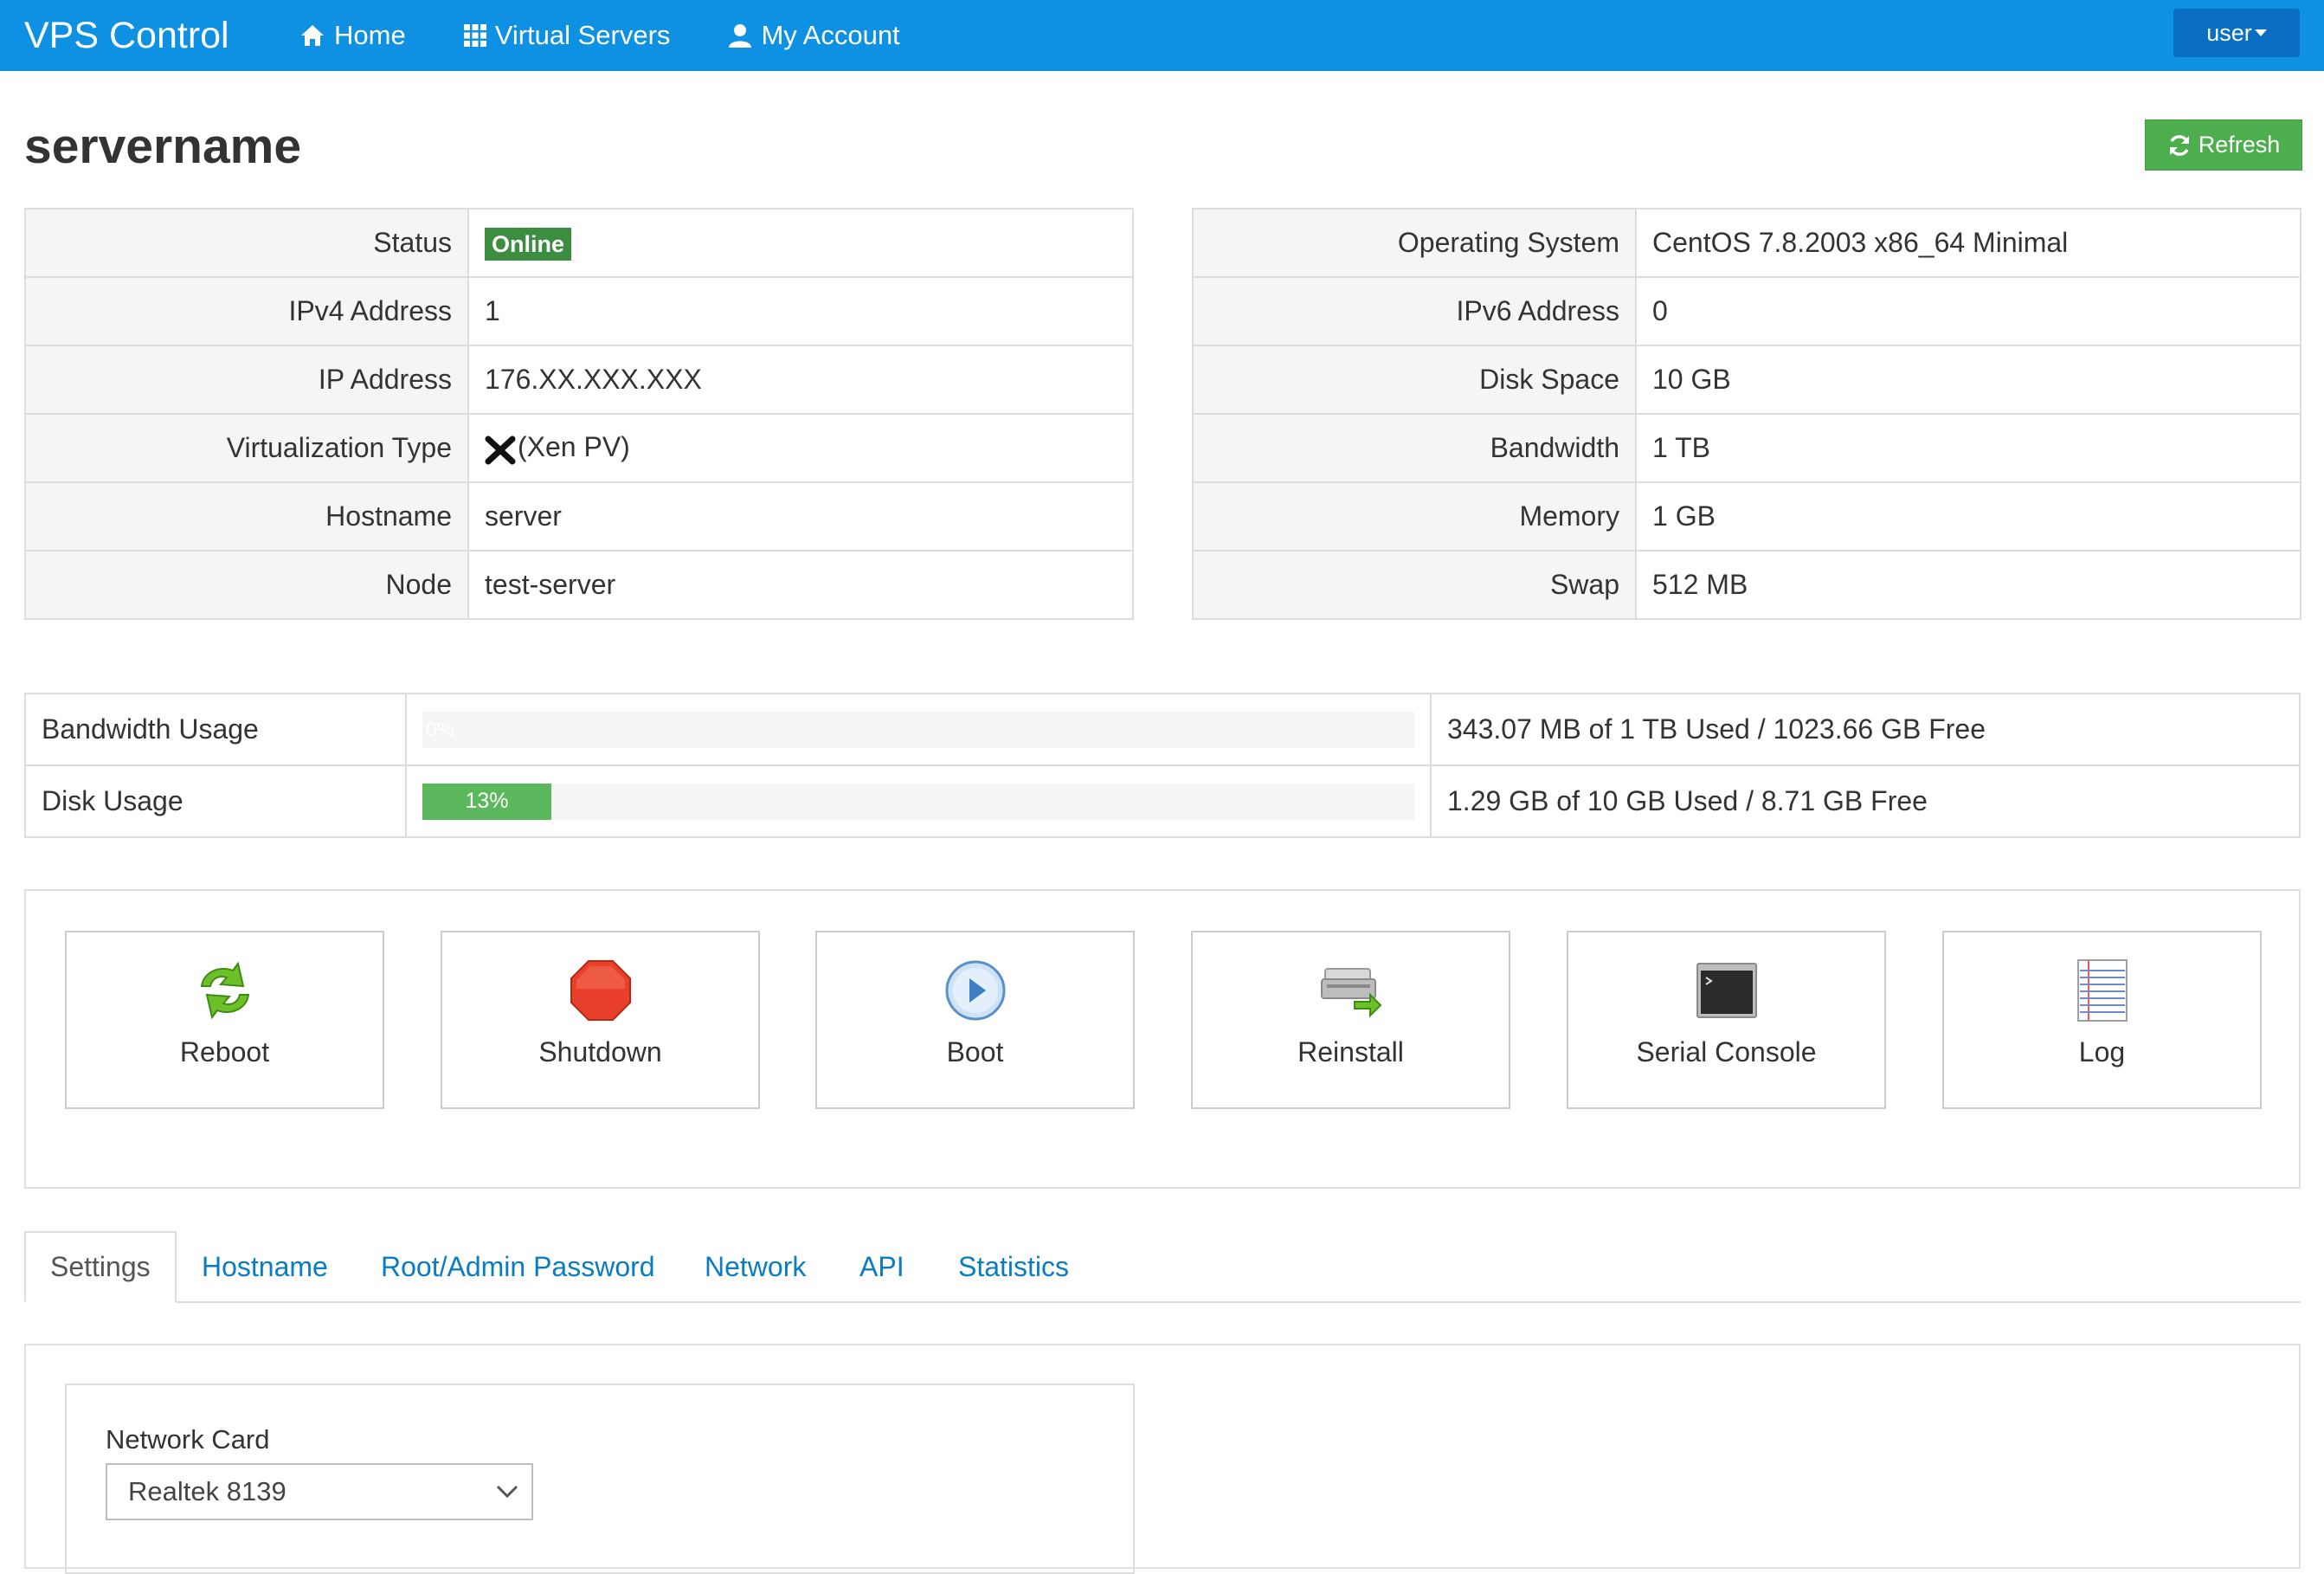 This screenshot has height=1574, width=2324. I want to click on reboot-button: Reboot, so click(224, 1020).